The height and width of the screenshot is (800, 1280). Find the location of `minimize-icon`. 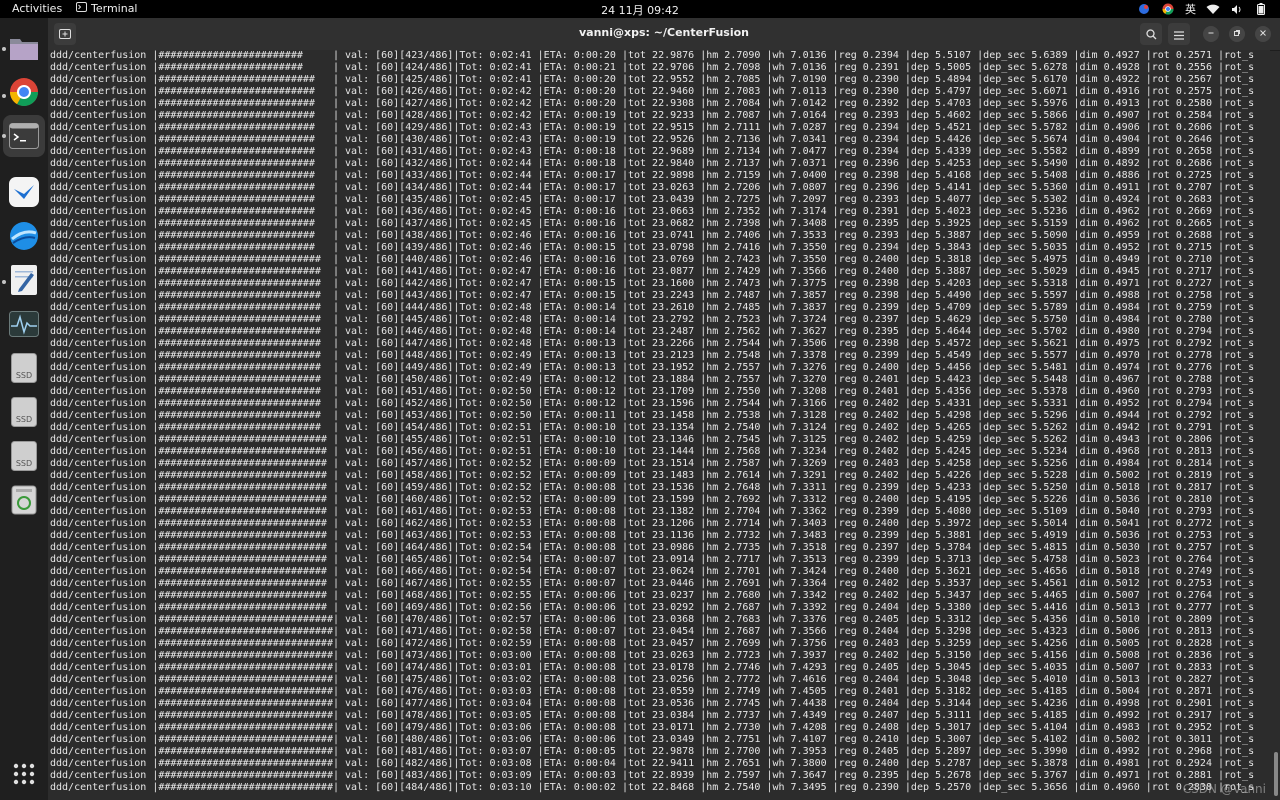

minimize-icon is located at coordinates (1211, 34).